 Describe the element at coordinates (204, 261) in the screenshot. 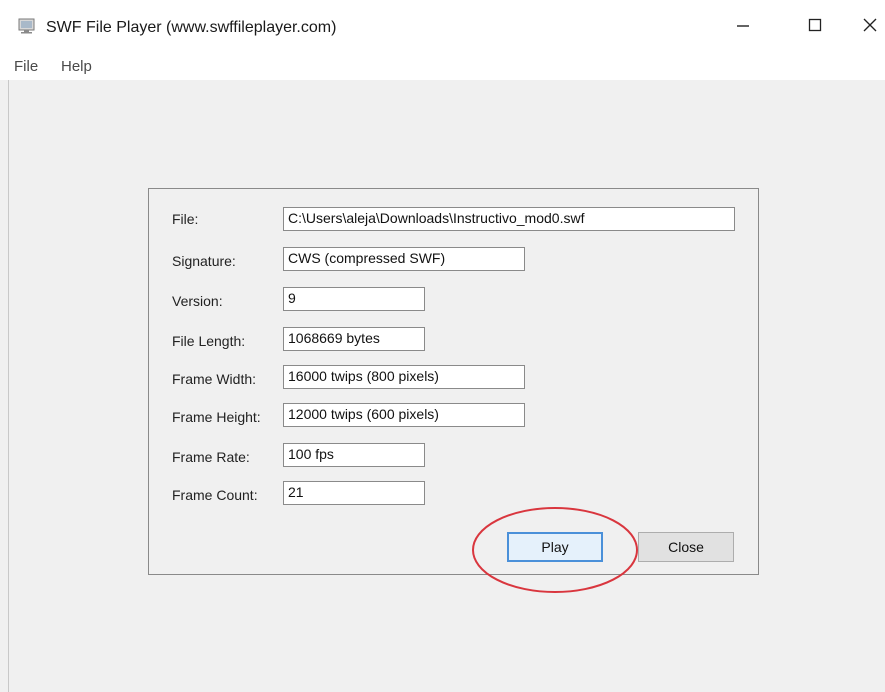

I see `signature-label: Signature:` at that location.